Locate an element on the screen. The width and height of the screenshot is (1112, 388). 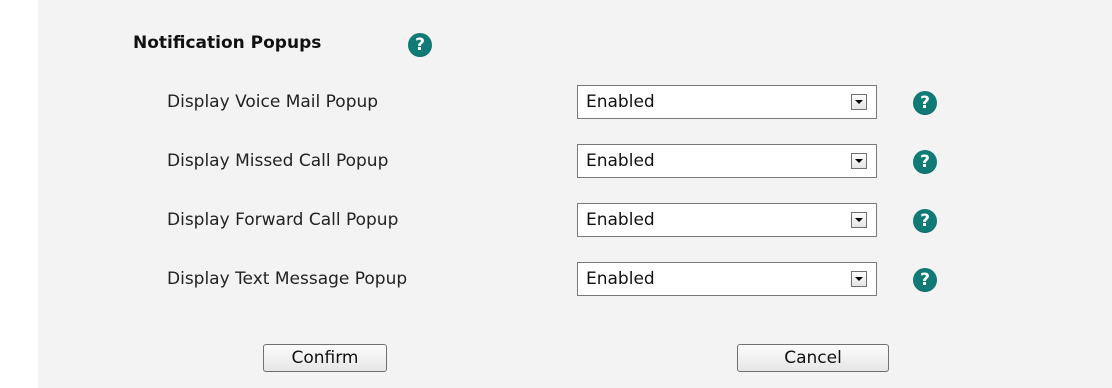
forward-call-popup-label: Display Forward Call Popup is located at coordinates (283, 220).